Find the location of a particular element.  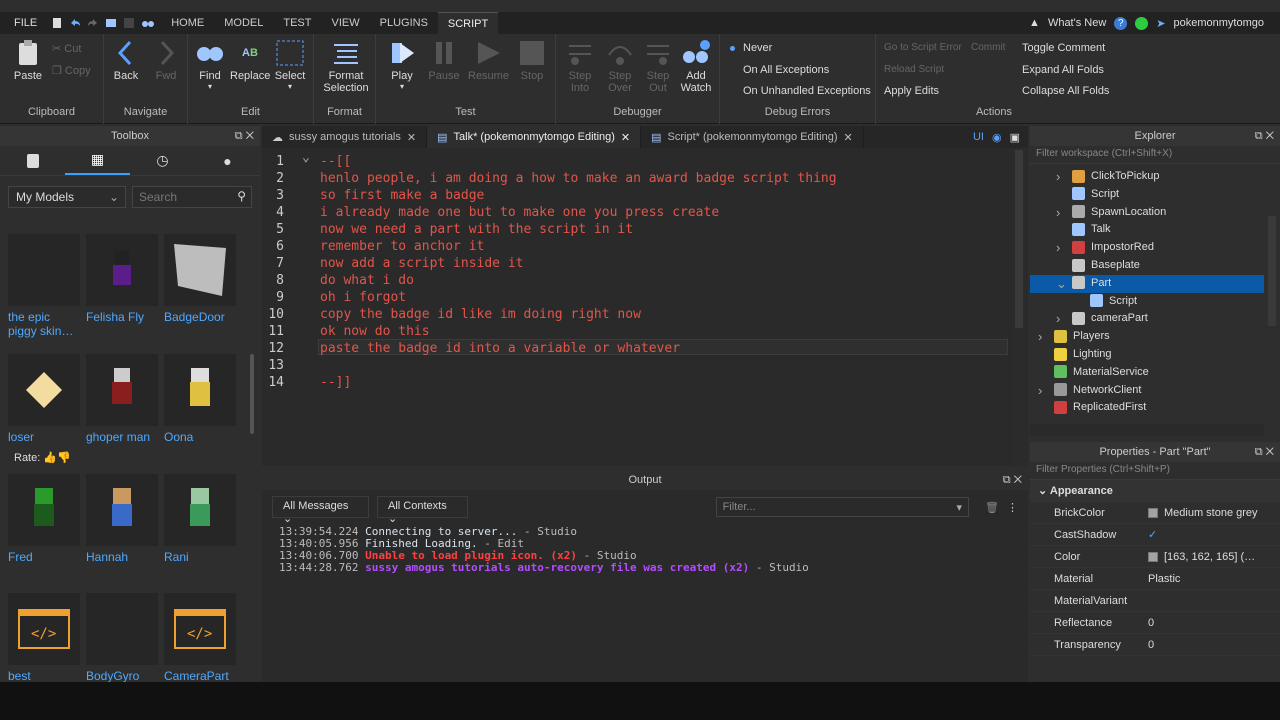

model-item: Felisha Fly is located at coordinates (123, 279).